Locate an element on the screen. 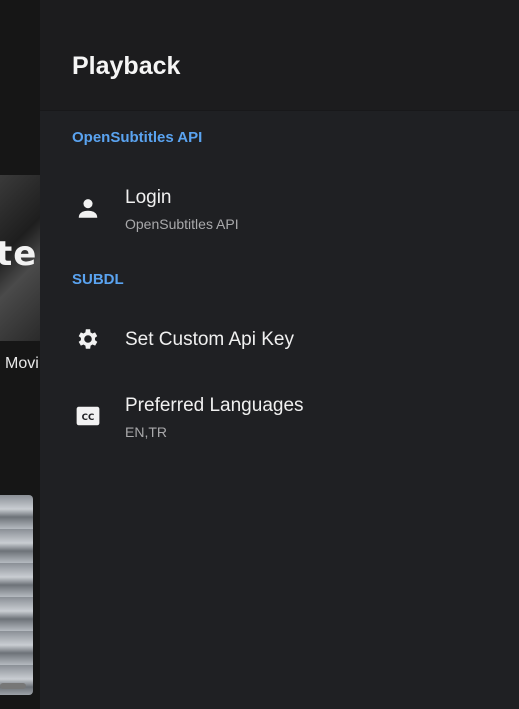 The image size is (519, 709). page-title: Playback is located at coordinates (126, 66).